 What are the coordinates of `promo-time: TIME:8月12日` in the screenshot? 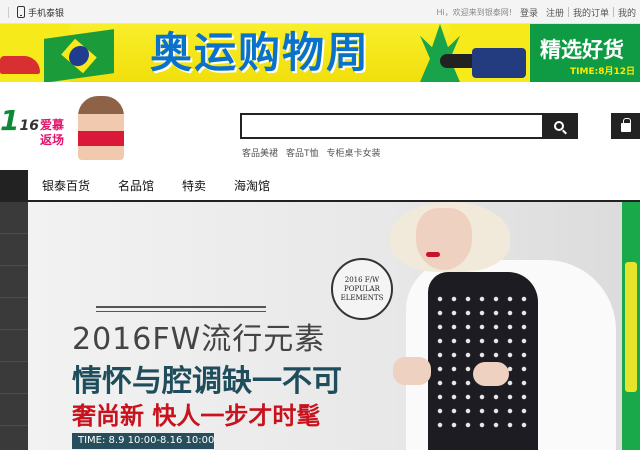 It's located at (602, 72).